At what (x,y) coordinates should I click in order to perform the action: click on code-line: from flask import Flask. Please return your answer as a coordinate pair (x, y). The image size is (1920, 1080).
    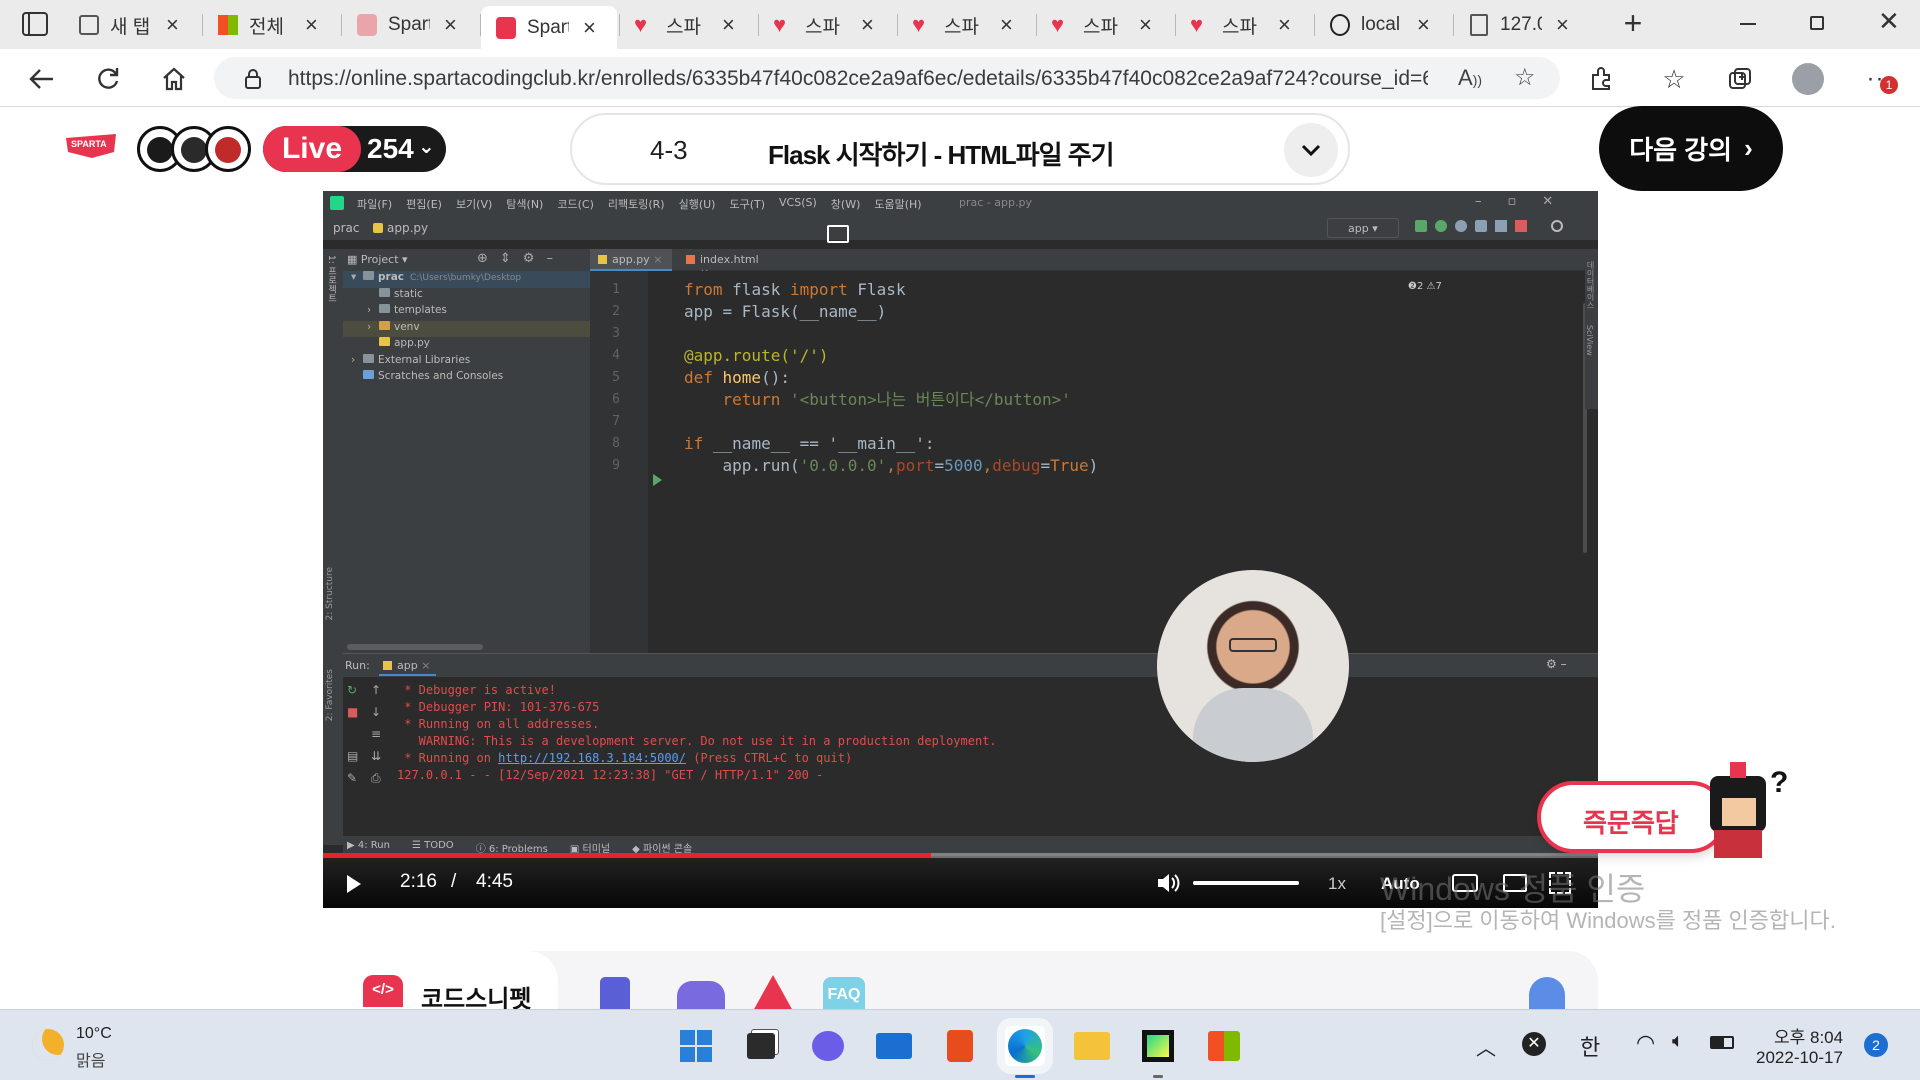
    Looking at the image, I should click on (891, 290).